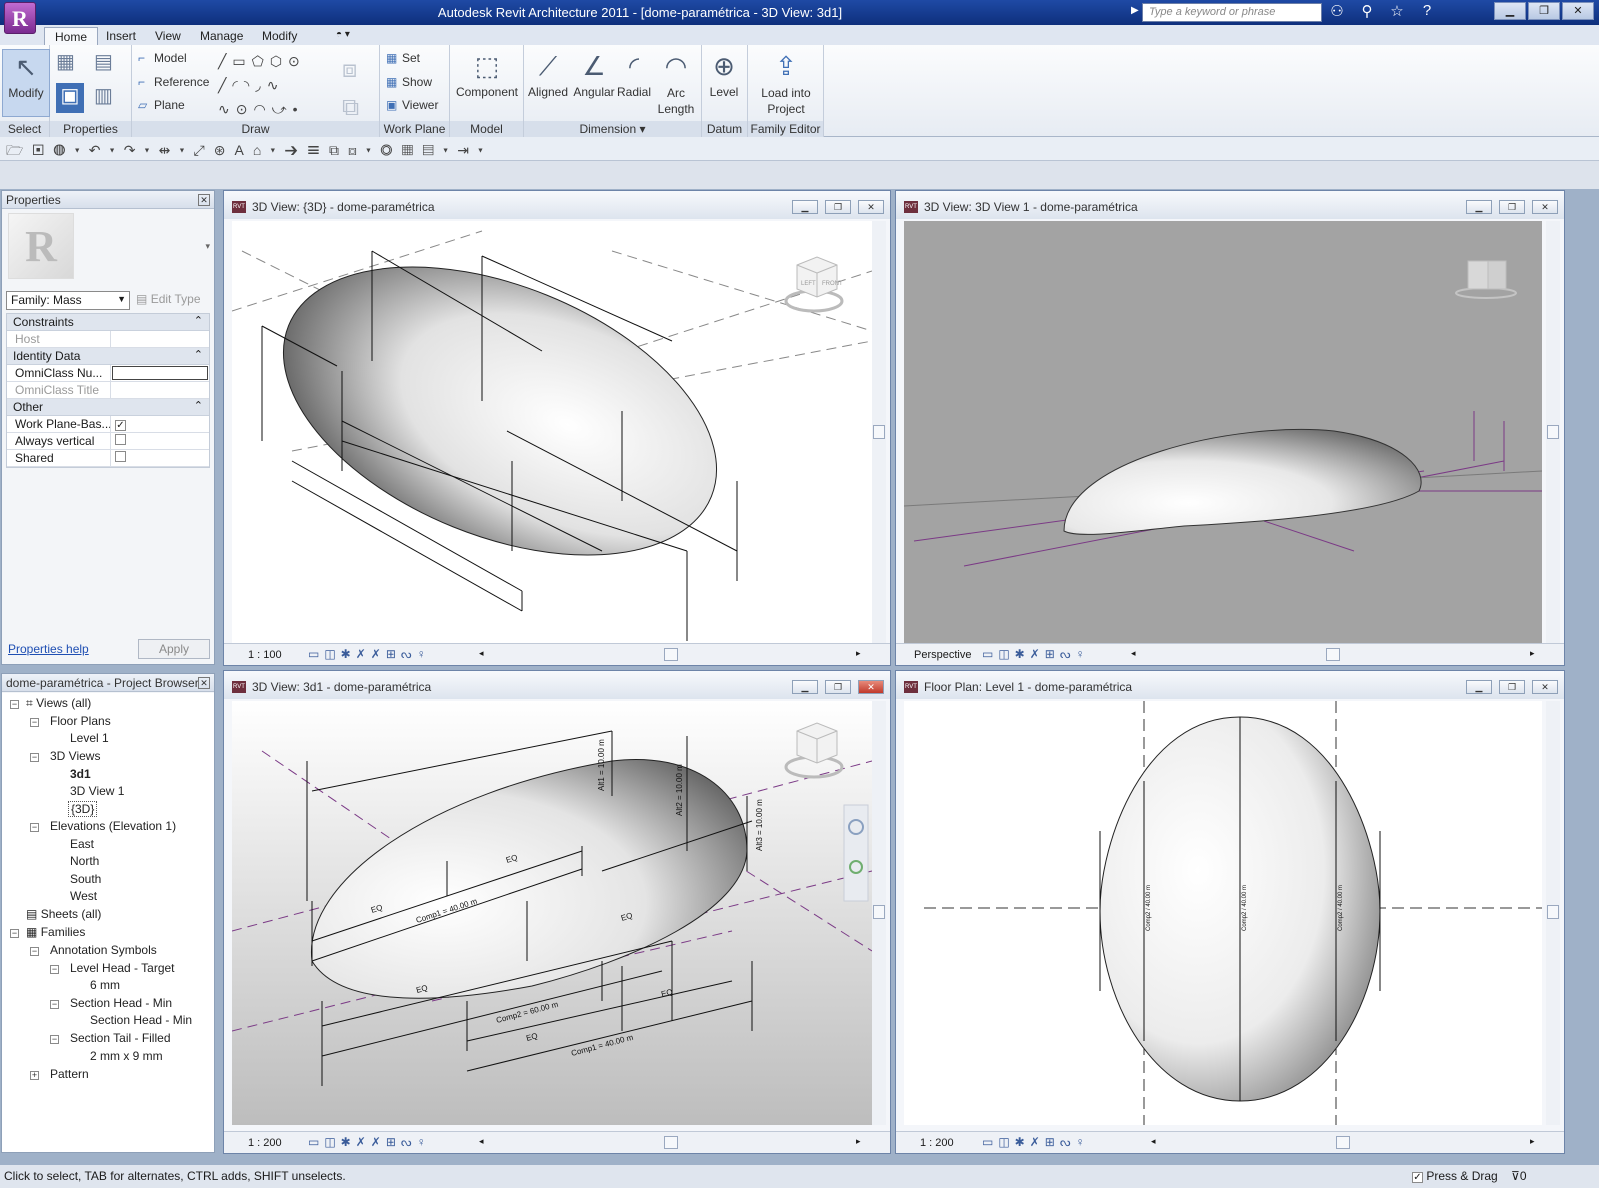  I want to click on thin-lines-icon: ☰, so click(318, 150).